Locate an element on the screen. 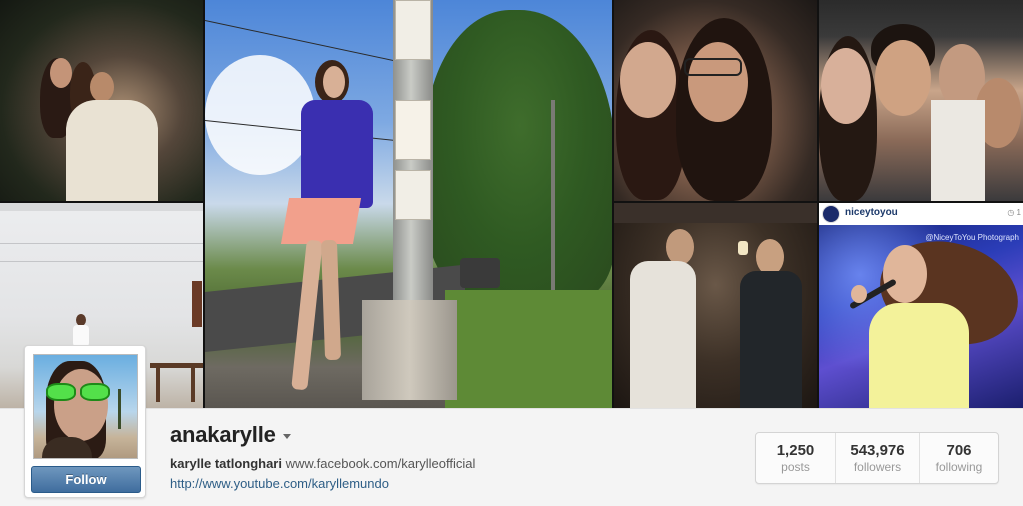 This screenshot has width=1023, height=506. embedded-avatar is located at coordinates (831, 214).